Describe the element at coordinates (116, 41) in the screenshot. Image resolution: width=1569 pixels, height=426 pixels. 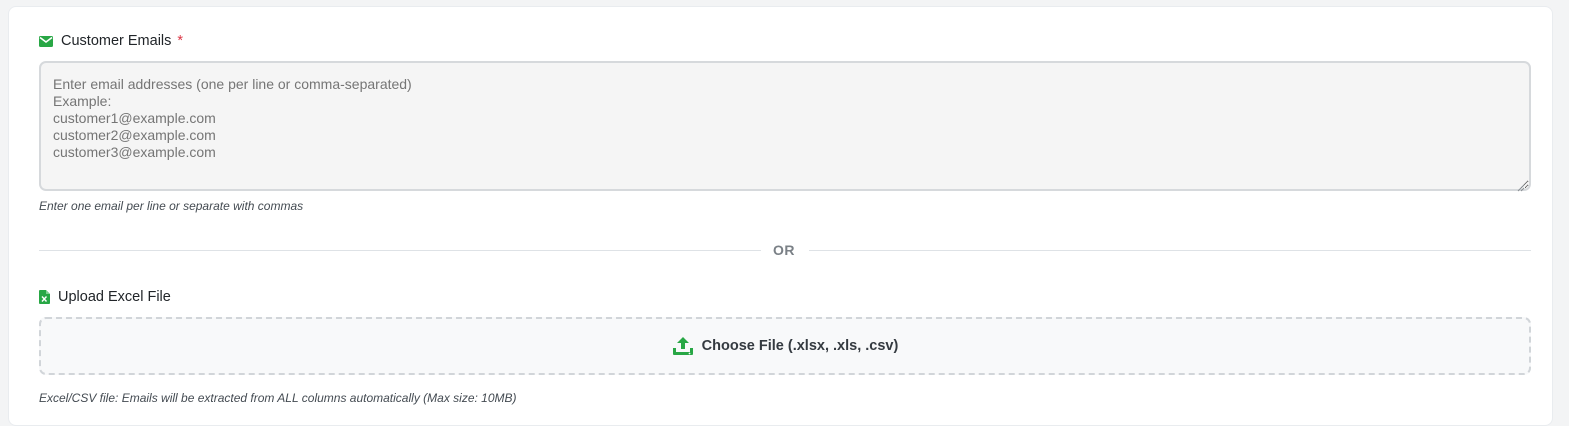
I see `customer-emails-label-text: Customer Emails` at that location.